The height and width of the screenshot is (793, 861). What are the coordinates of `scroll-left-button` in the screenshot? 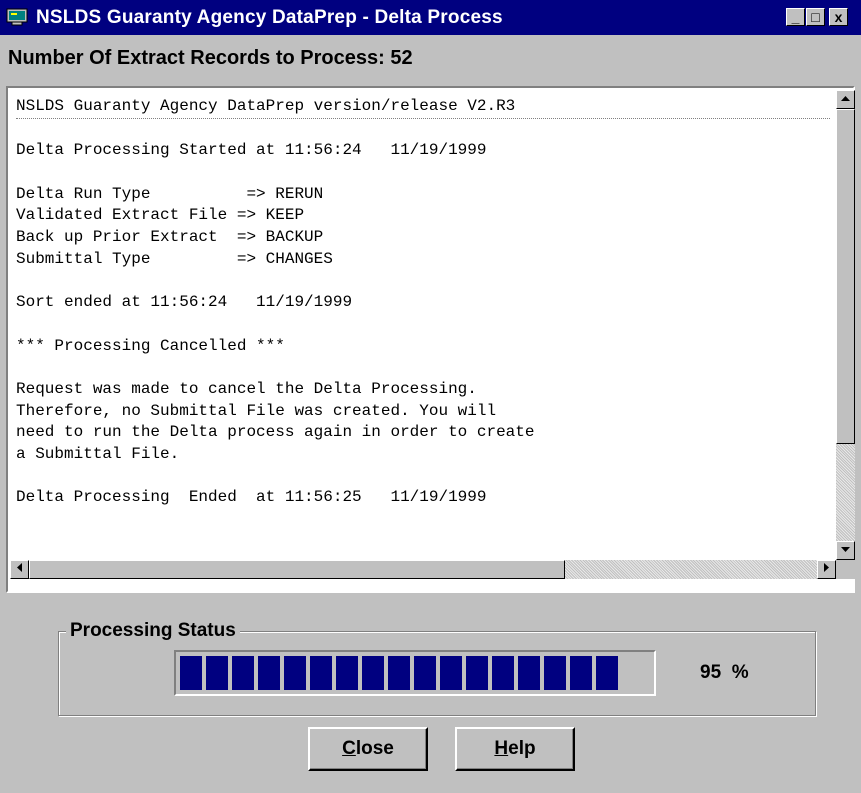 It's located at (19, 569).